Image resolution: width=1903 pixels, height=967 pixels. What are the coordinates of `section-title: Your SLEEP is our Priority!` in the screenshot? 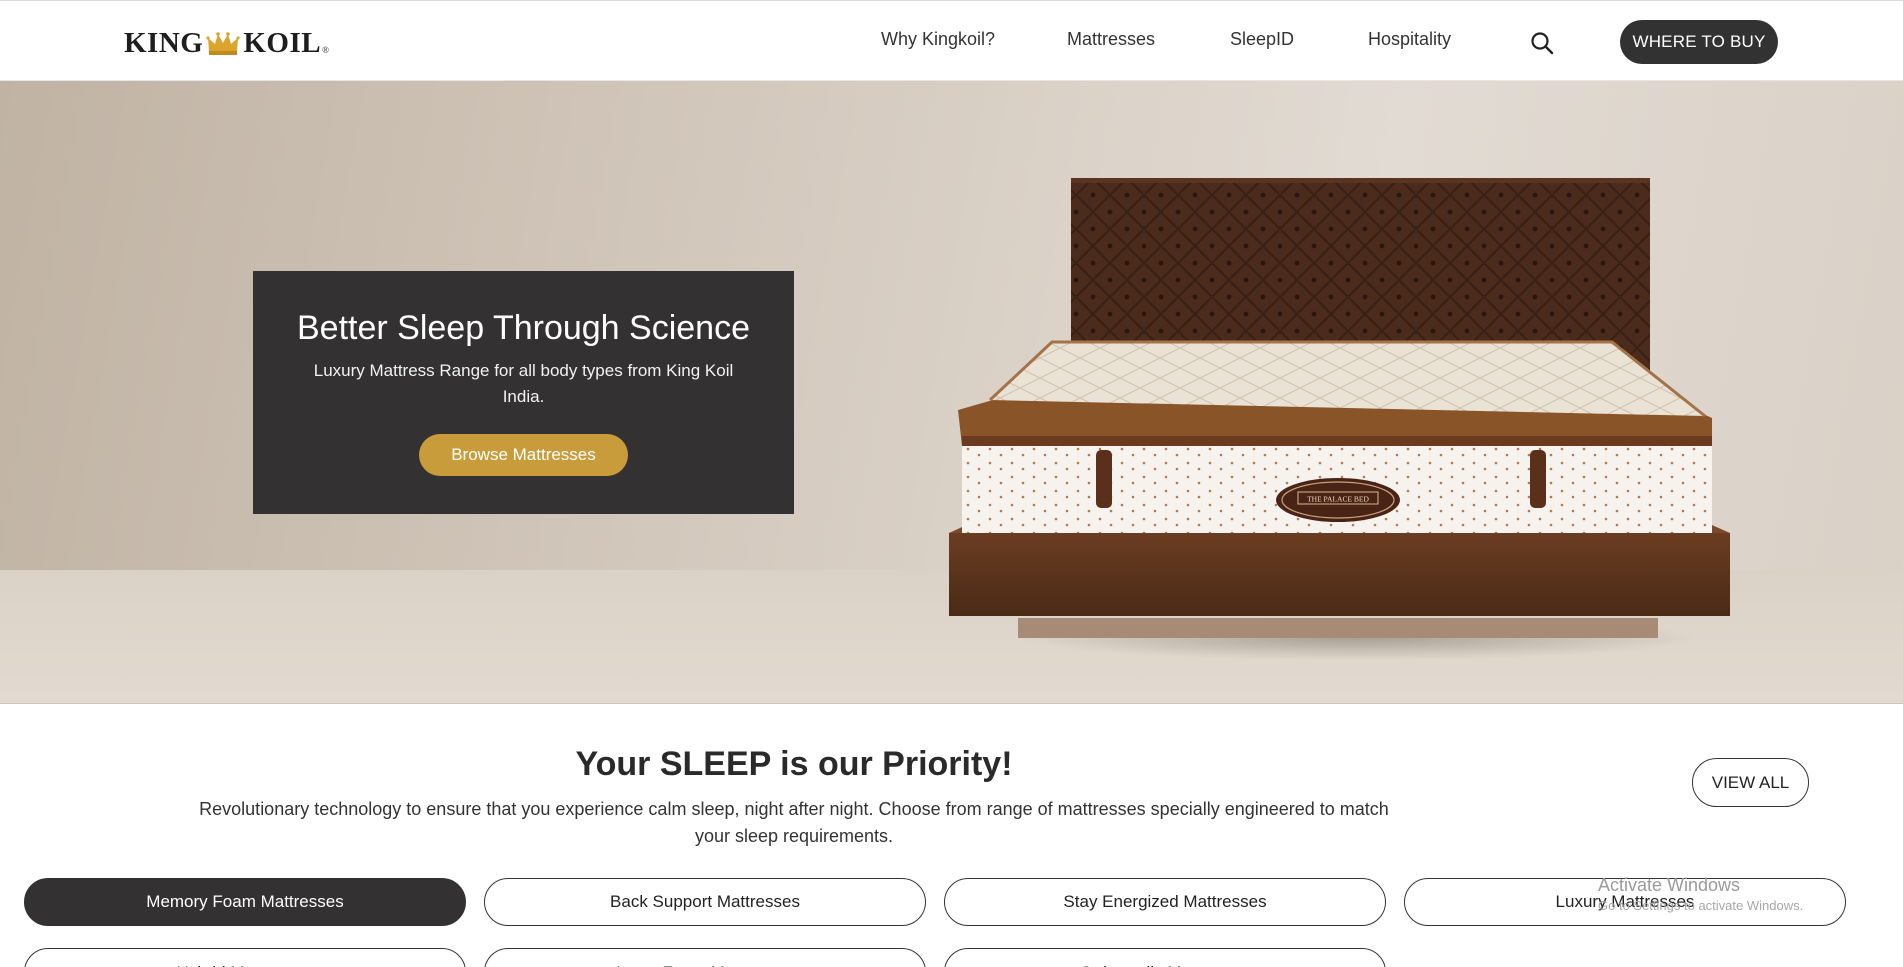 It's located at (794, 764).